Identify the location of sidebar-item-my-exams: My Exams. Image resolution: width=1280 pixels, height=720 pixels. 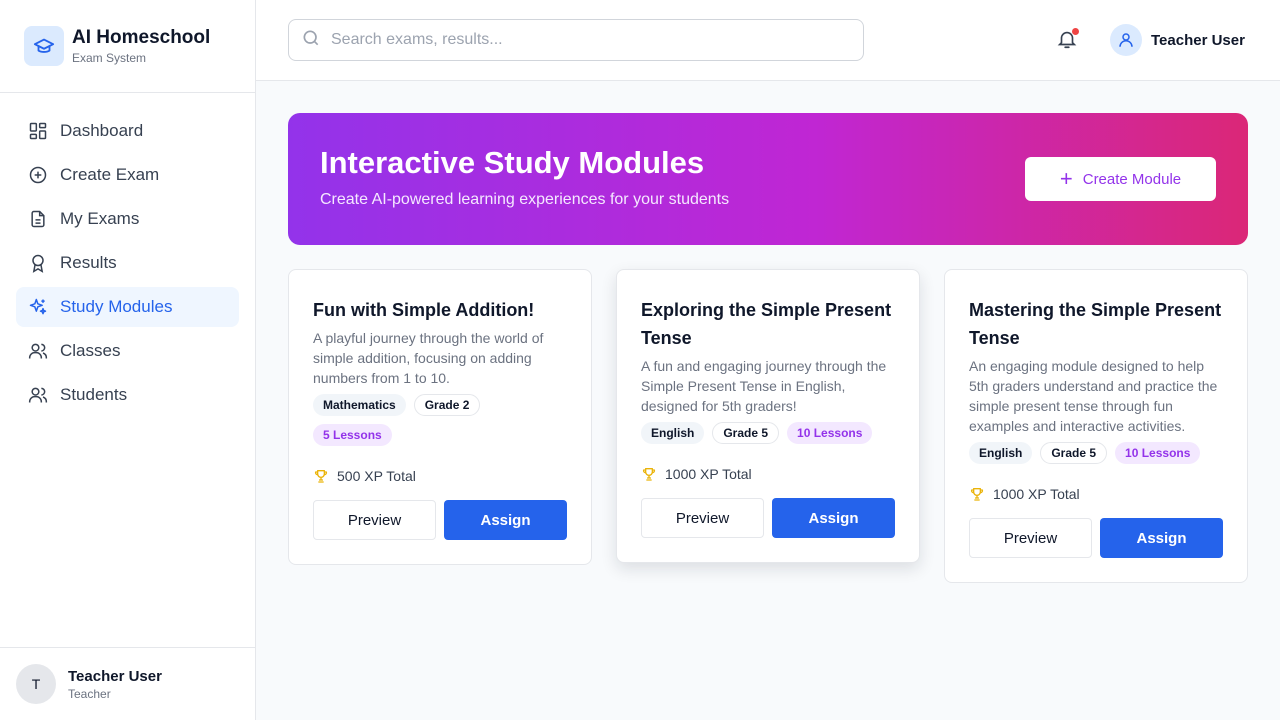
(127, 219).